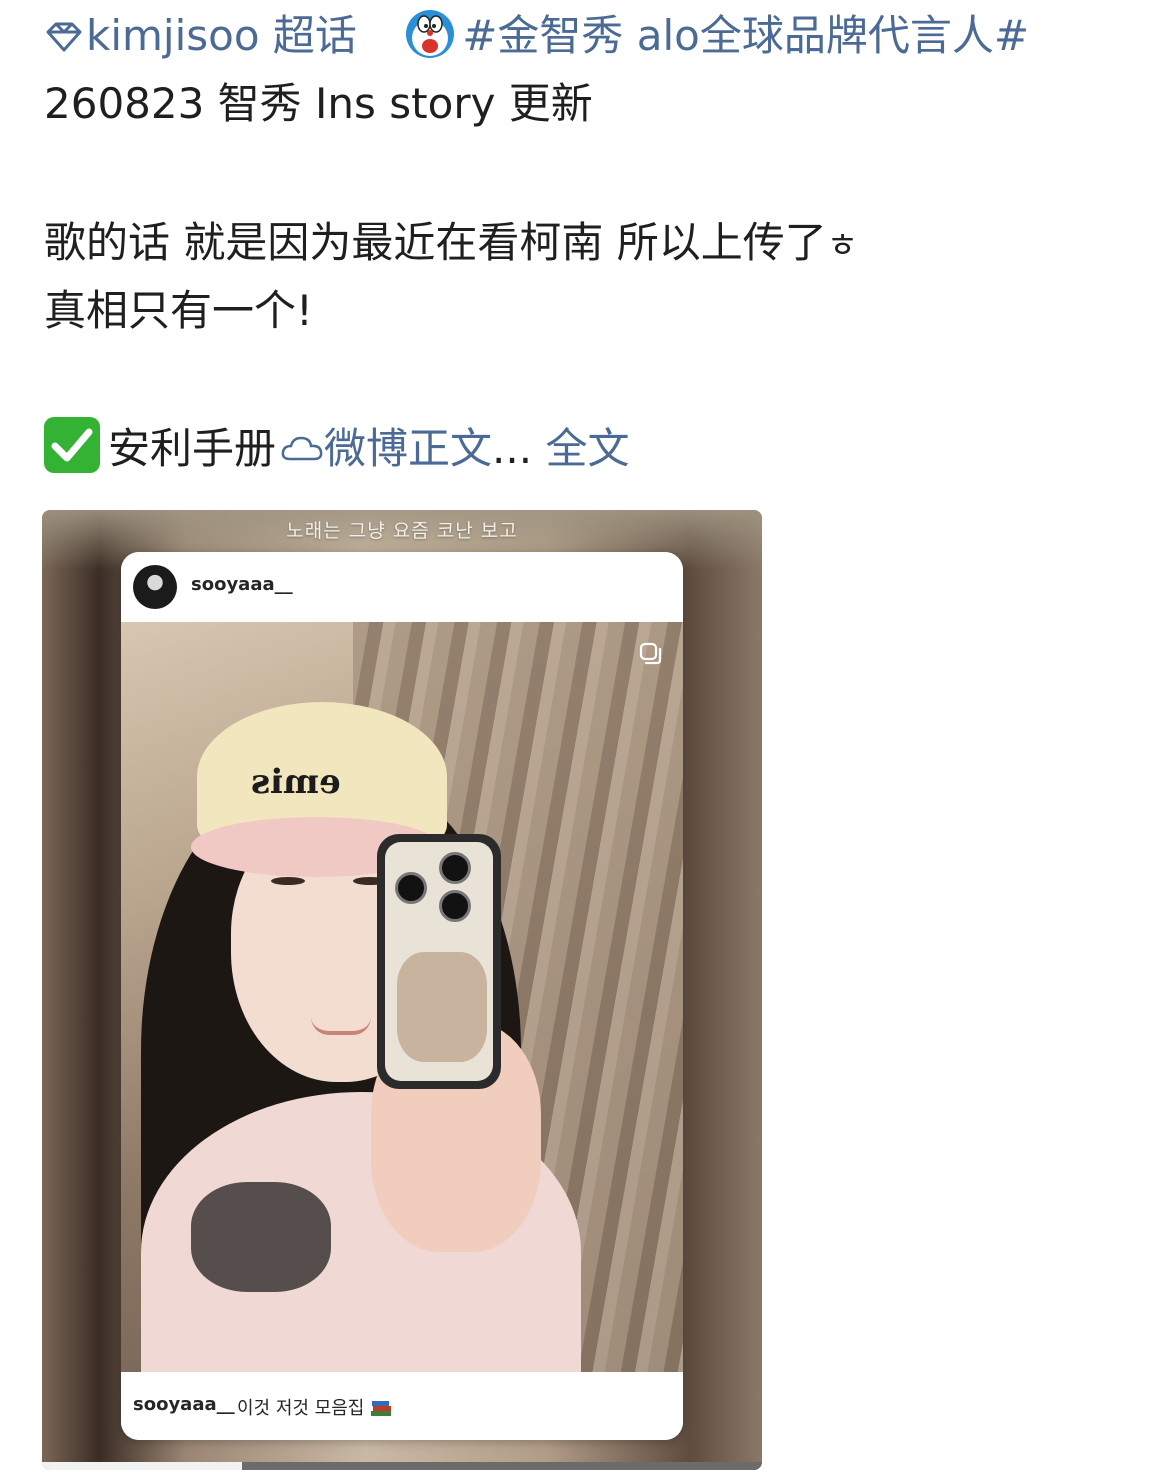  Describe the element at coordinates (587, 448) in the screenshot. I see `full-text-link: 全文` at that location.